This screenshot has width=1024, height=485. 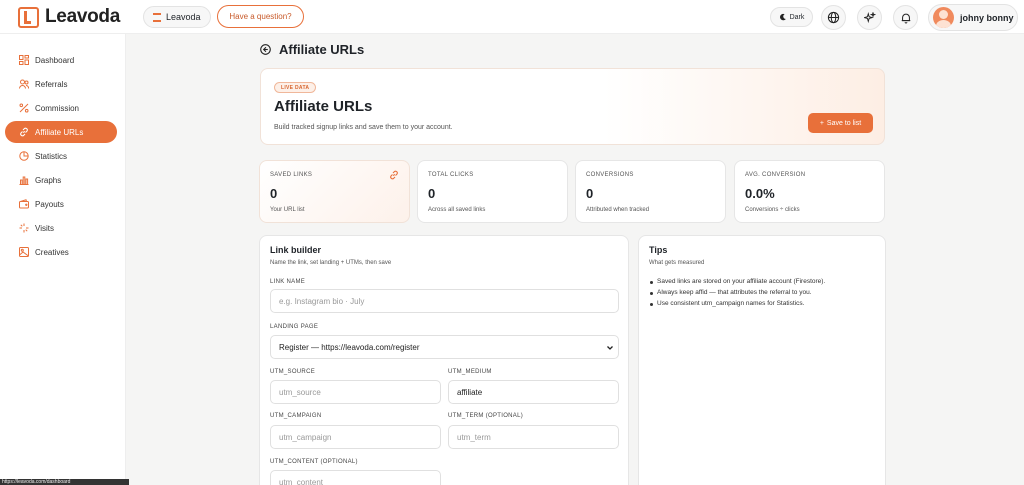 I want to click on utm-medium-input: affiliate, so click(x=533, y=392).